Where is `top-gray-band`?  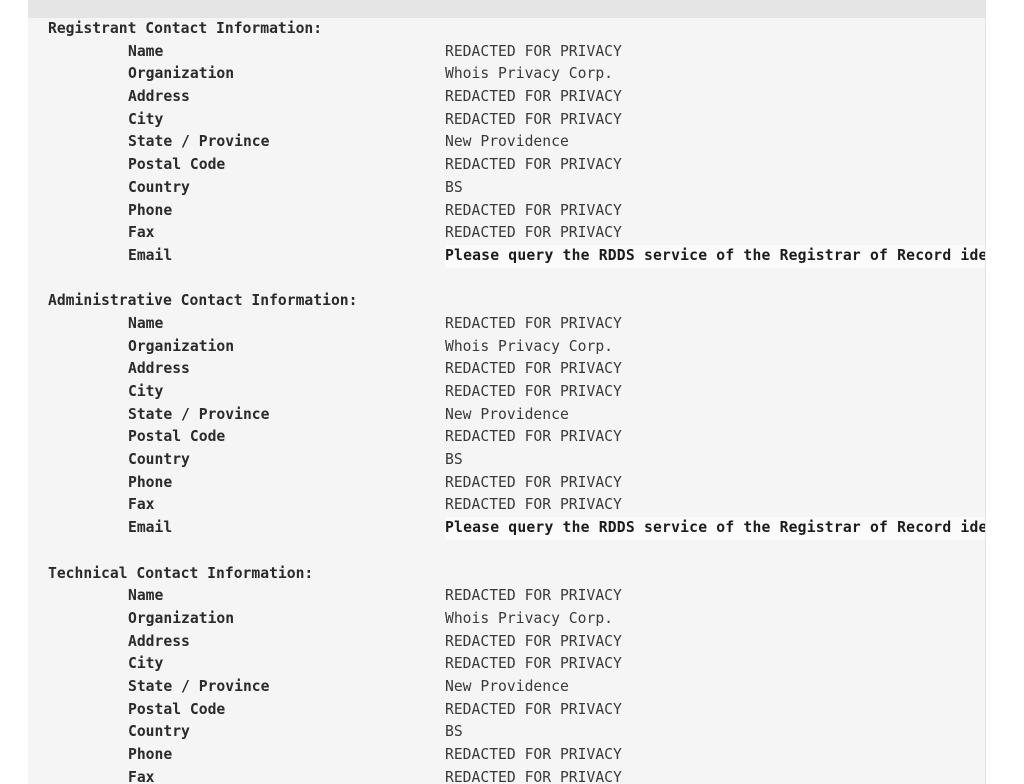
top-gray-band is located at coordinates (506, 9).